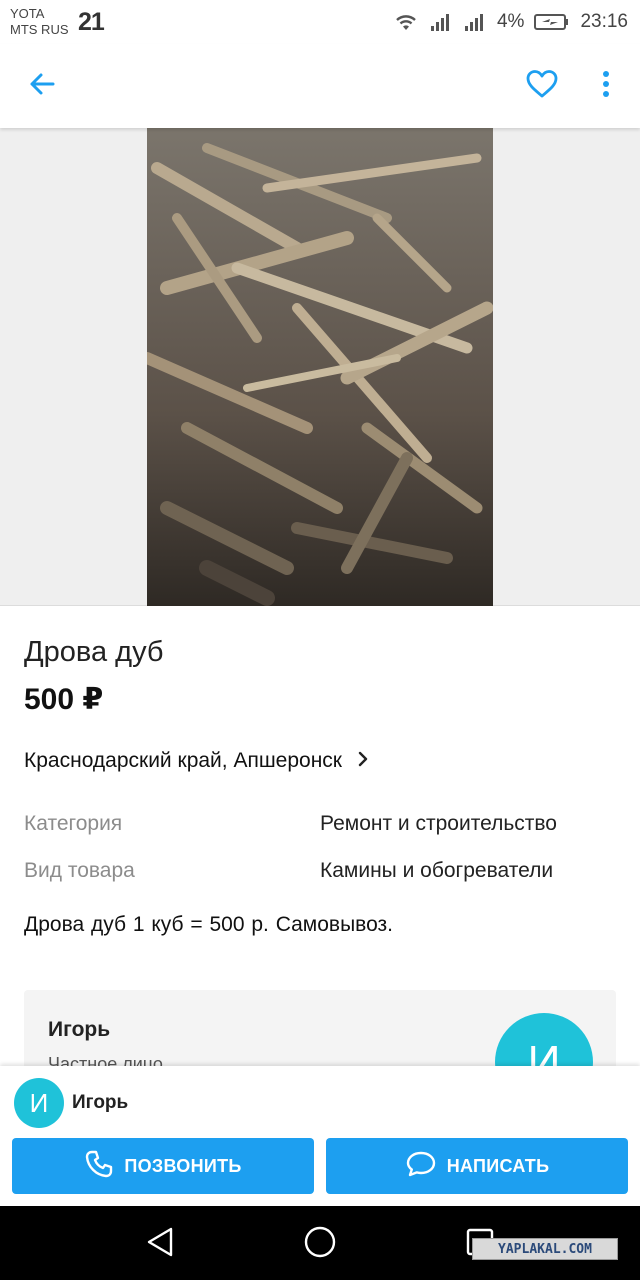  I want to click on site-watermark: YAPLAKAL.COM, so click(545, 1249).